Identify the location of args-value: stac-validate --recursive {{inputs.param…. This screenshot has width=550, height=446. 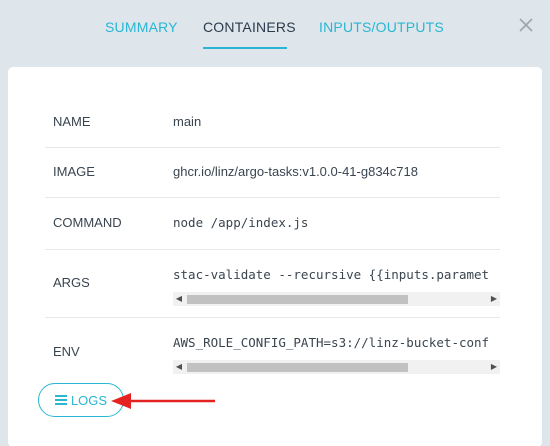
(331, 274).